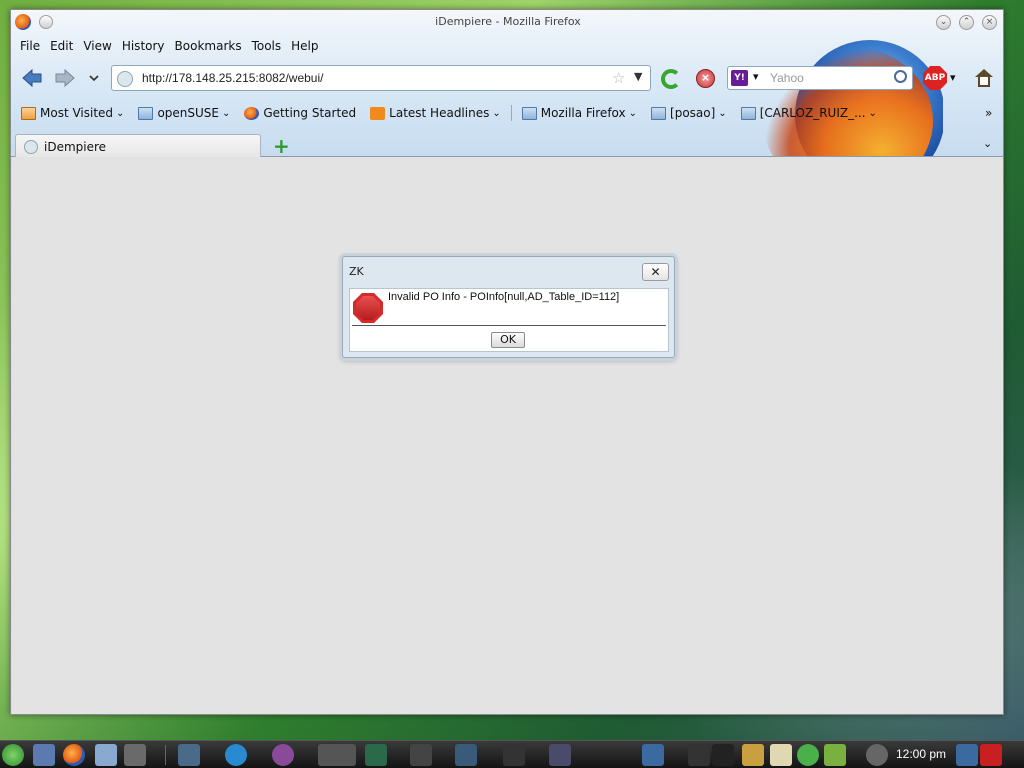 The width and height of the screenshot is (1024, 768). I want to click on bookmarks-overflow-button: », so click(988, 113).